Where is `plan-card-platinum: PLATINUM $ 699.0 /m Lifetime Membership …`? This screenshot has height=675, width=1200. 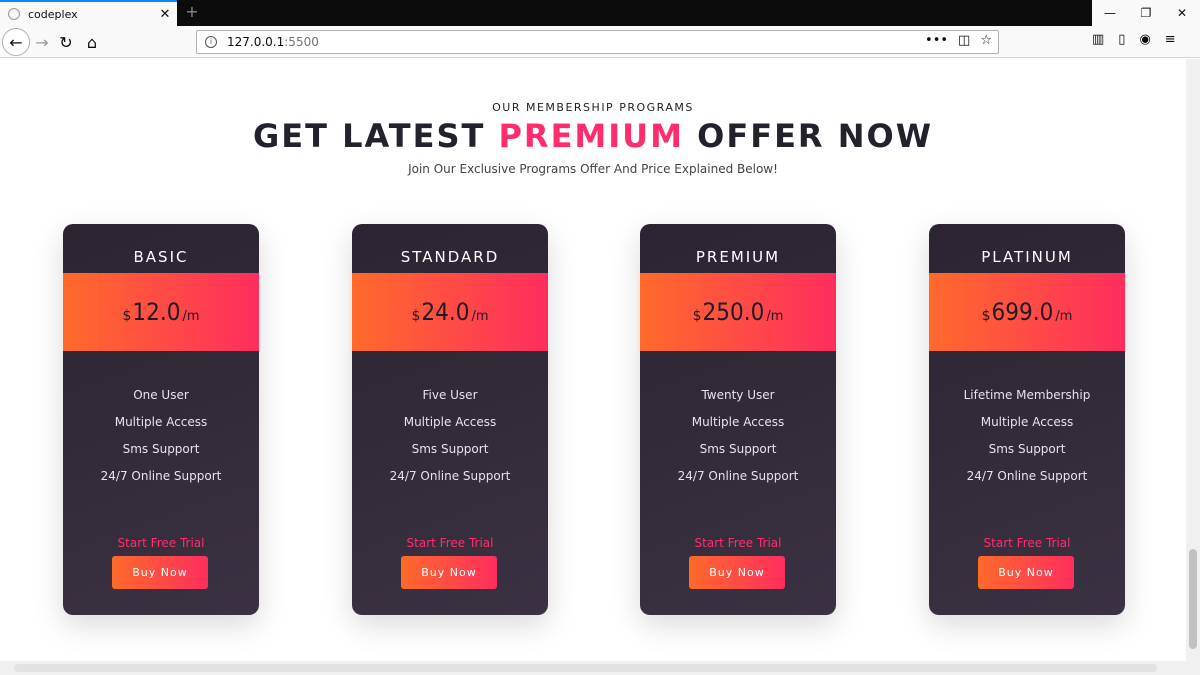
plan-card-platinum: PLATINUM $ 699.0 /m Lifetime Membership … is located at coordinates (1027, 419).